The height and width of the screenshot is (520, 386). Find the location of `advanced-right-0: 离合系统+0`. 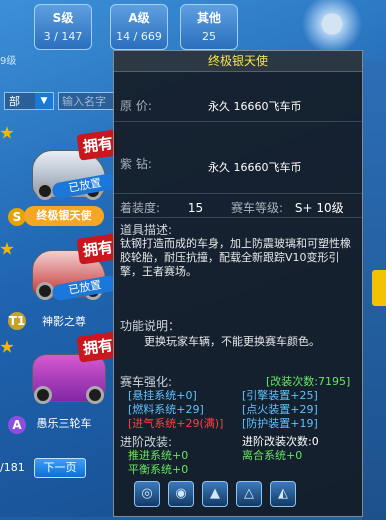

advanced-right-0: 离合系统+0 is located at coordinates (272, 455).